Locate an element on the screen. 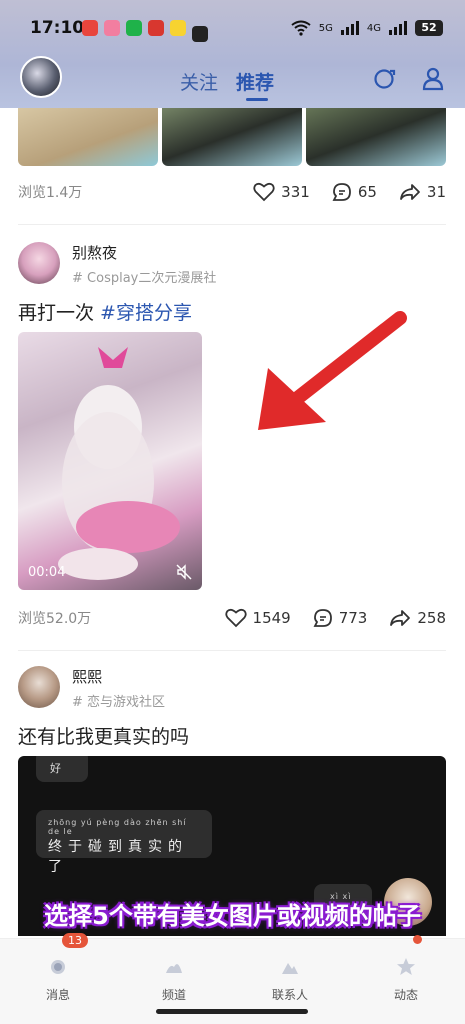  battery-icon: 52 is located at coordinates (429, 28).